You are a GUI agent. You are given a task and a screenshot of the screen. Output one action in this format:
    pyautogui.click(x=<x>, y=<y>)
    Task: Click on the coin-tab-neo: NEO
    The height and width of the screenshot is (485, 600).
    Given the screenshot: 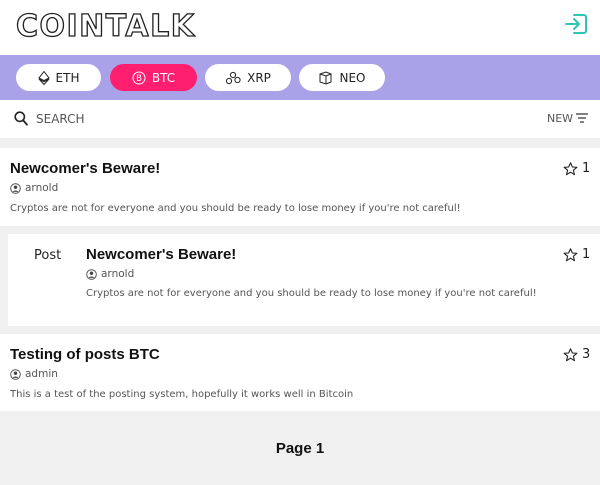 What is the action you would take?
    pyautogui.click(x=342, y=77)
    